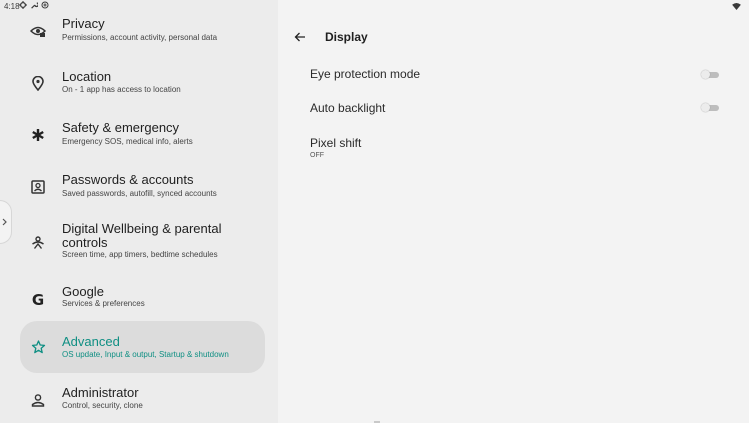  Describe the element at coordinates (83, 23) in the screenshot. I see `menu-item-title: Privacy` at that location.